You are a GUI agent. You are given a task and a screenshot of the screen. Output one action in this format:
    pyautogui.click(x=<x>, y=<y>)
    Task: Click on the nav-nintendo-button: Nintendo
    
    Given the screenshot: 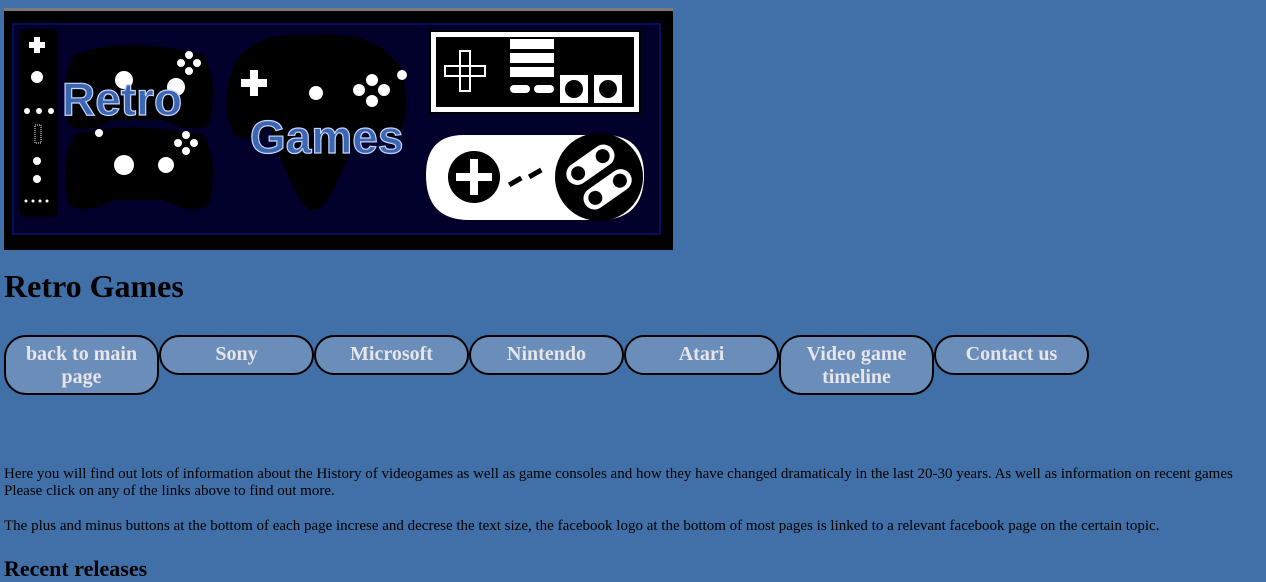 What is the action you would take?
    pyautogui.click(x=546, y=355)
    